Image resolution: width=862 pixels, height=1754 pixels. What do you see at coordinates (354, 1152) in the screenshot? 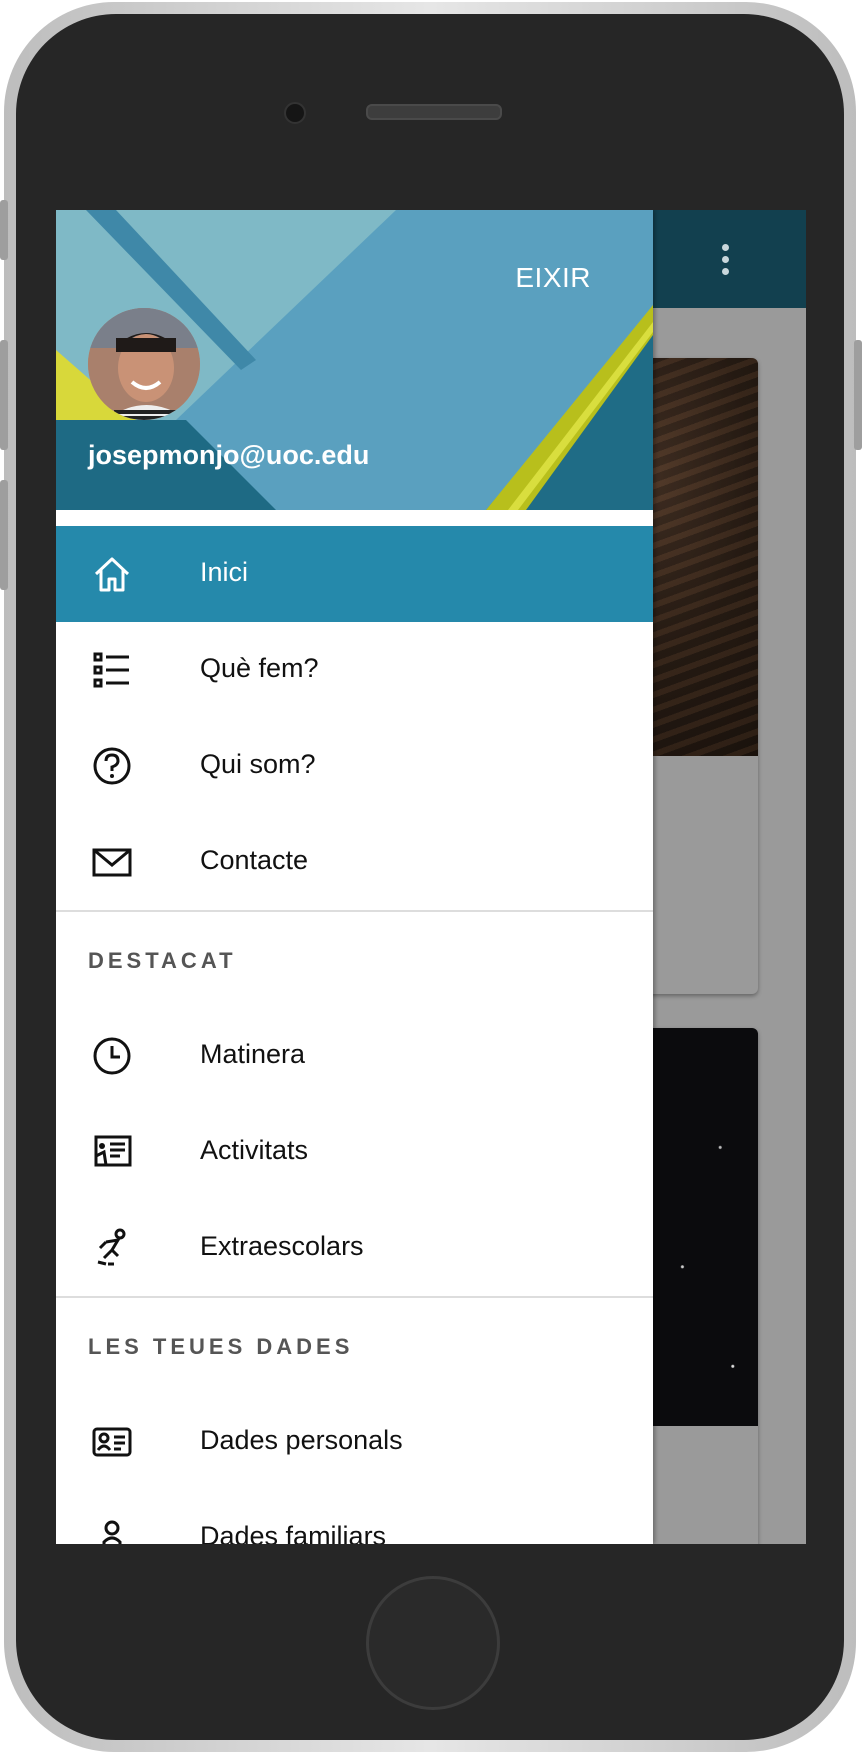
I see `menu-item-activitats: Activitats` at bounding box center [354, 1152].